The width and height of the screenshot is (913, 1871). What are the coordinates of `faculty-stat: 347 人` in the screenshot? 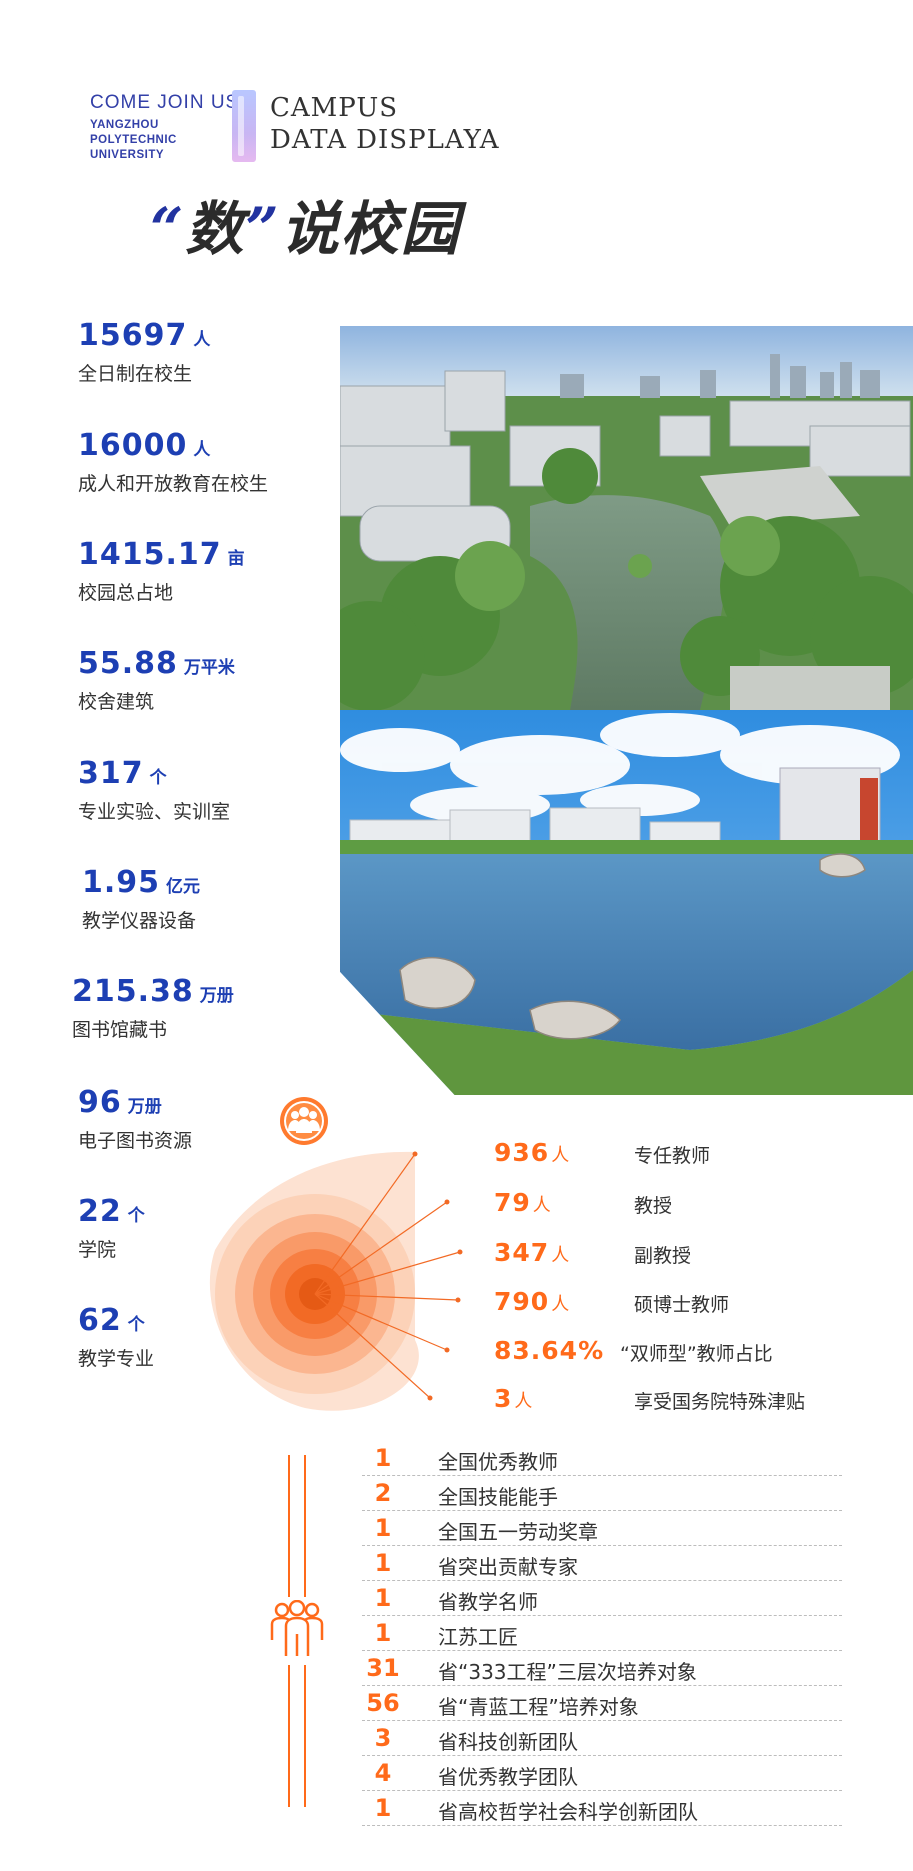 It's located at (531, 1252).